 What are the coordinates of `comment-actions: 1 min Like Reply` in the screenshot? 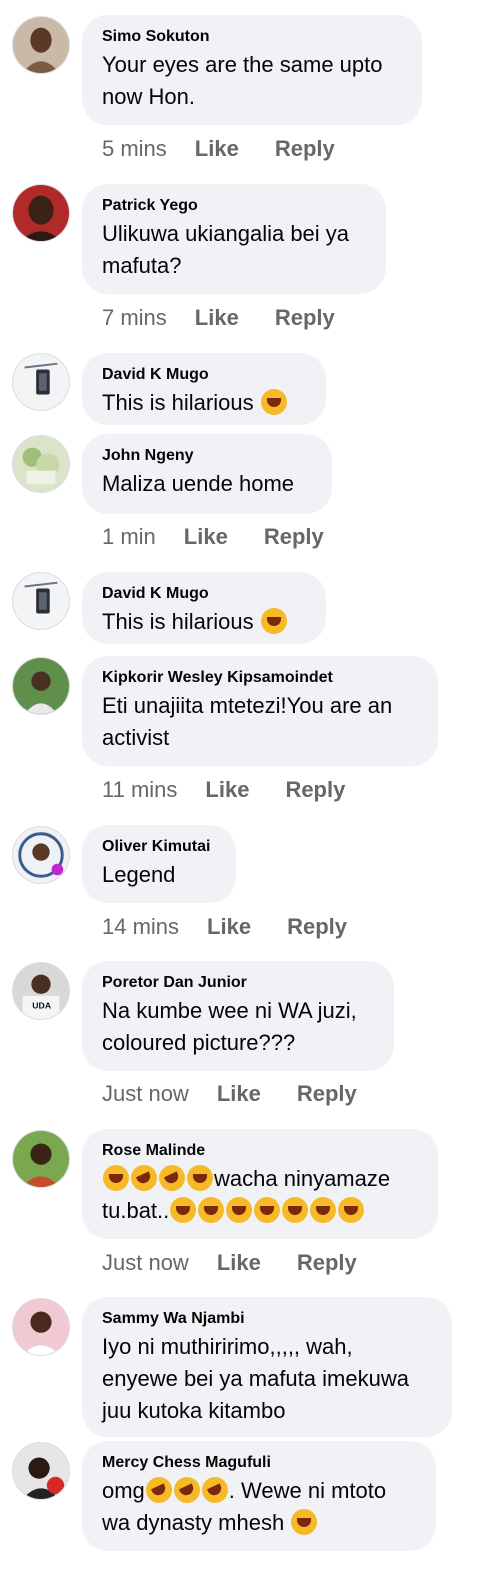 It's located at (231, 537).